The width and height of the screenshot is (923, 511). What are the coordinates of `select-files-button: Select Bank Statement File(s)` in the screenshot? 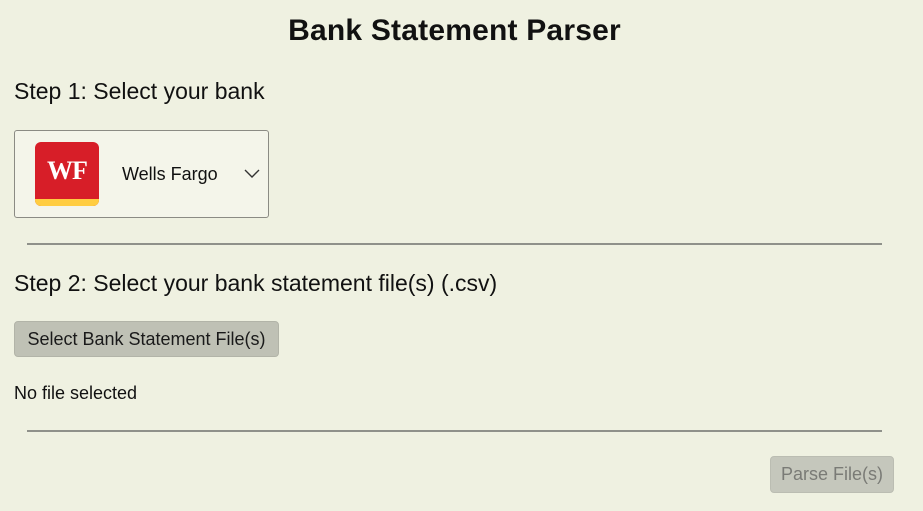 It's located at (146, 339).